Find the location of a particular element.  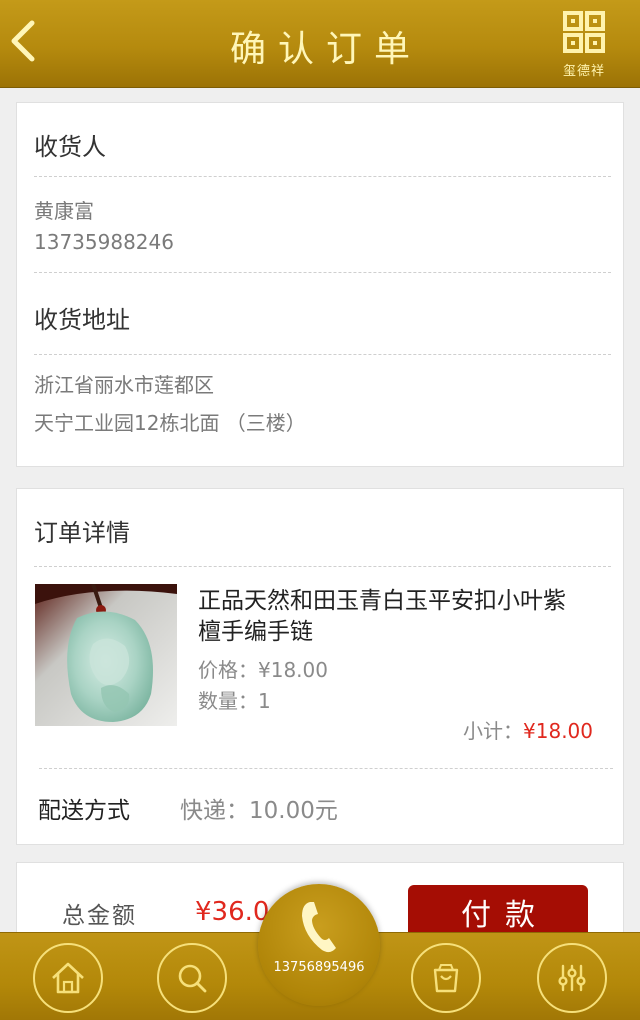

receiver-title: 收货人 is located at coordinates (70, 147).